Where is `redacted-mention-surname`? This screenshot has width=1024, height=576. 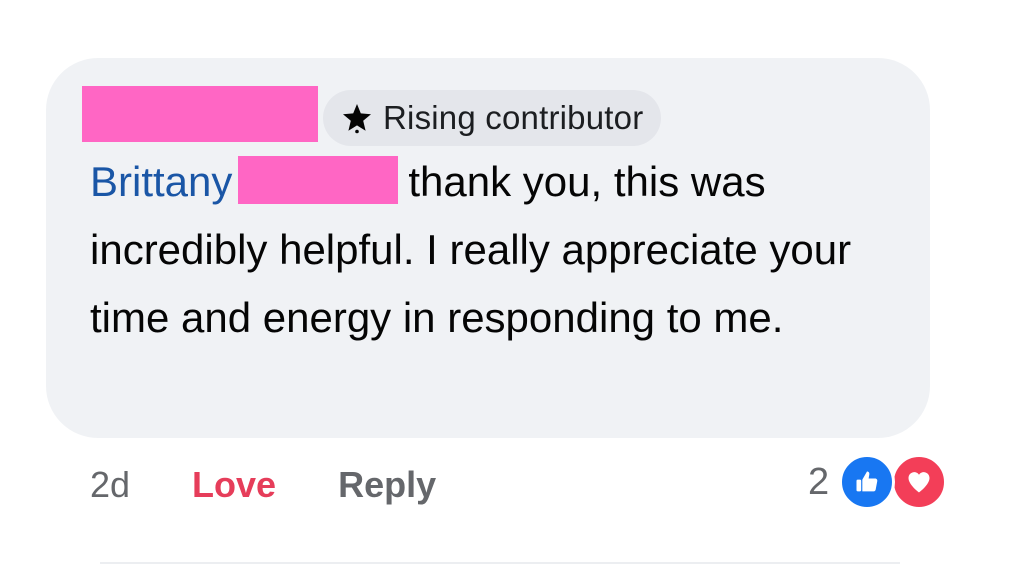
redacted-mention-surname is located at coordinates (318, 180).